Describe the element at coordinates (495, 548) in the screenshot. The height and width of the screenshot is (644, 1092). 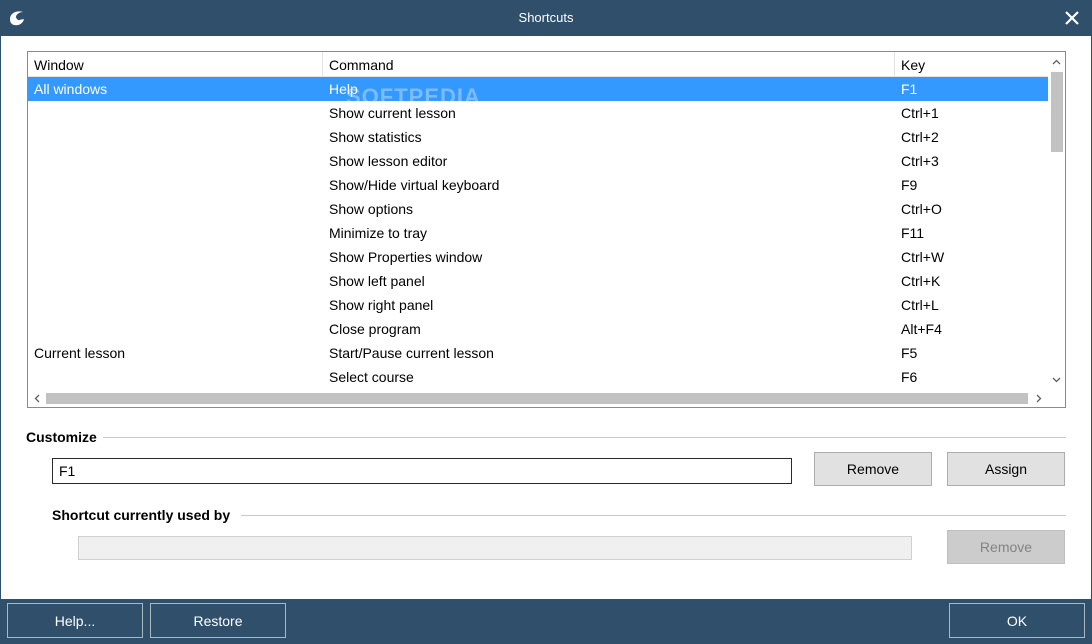
I see `used-by-field` at that location.